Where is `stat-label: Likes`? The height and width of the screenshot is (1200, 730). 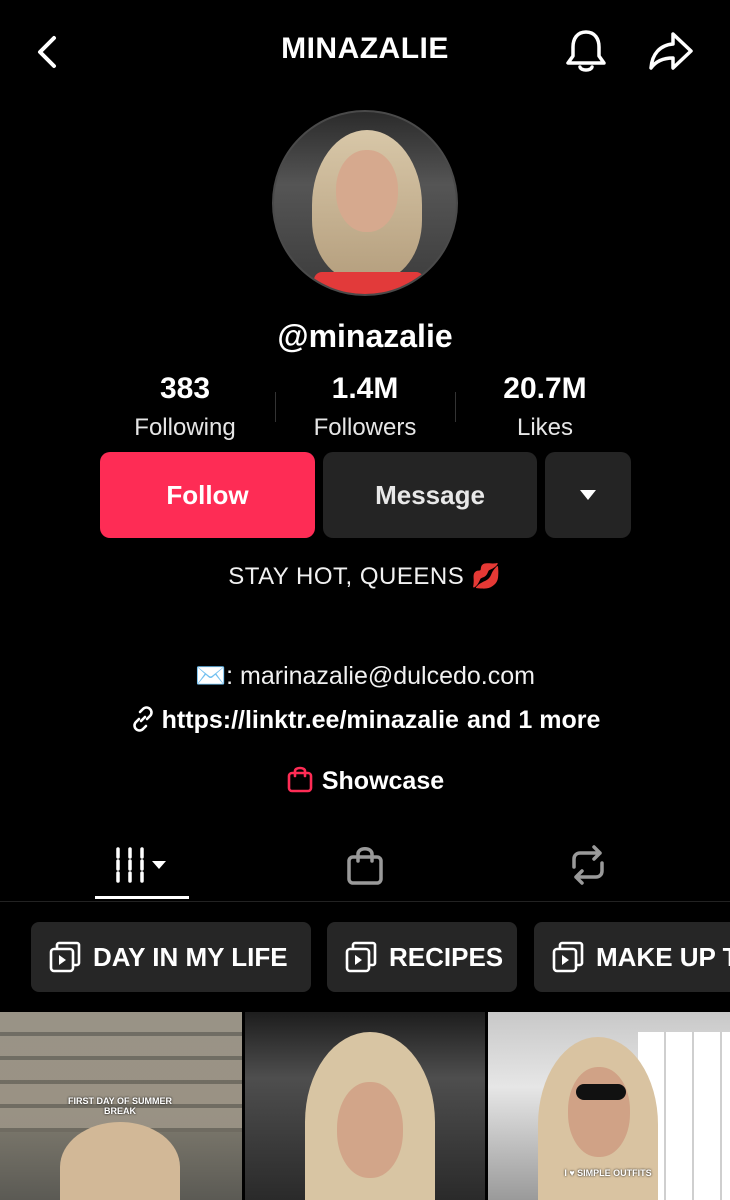
stat-label: Likes is located at coordinates (545, 427).